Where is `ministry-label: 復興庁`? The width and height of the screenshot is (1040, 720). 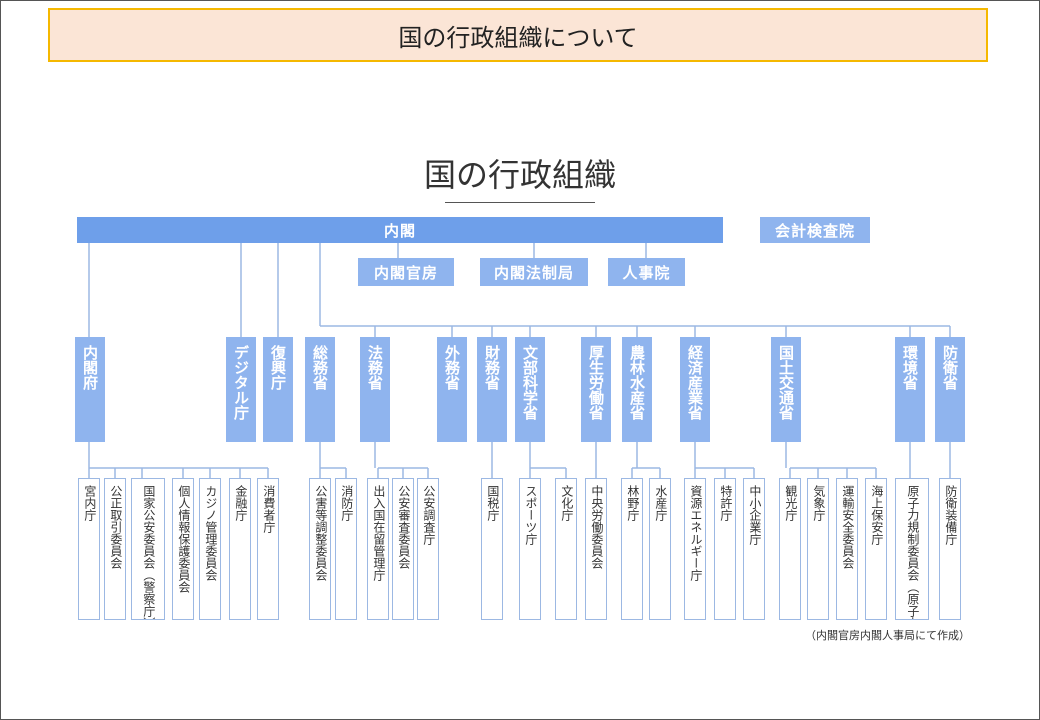
ministry-label: 復興庁 is located at coordinates (278, 367).